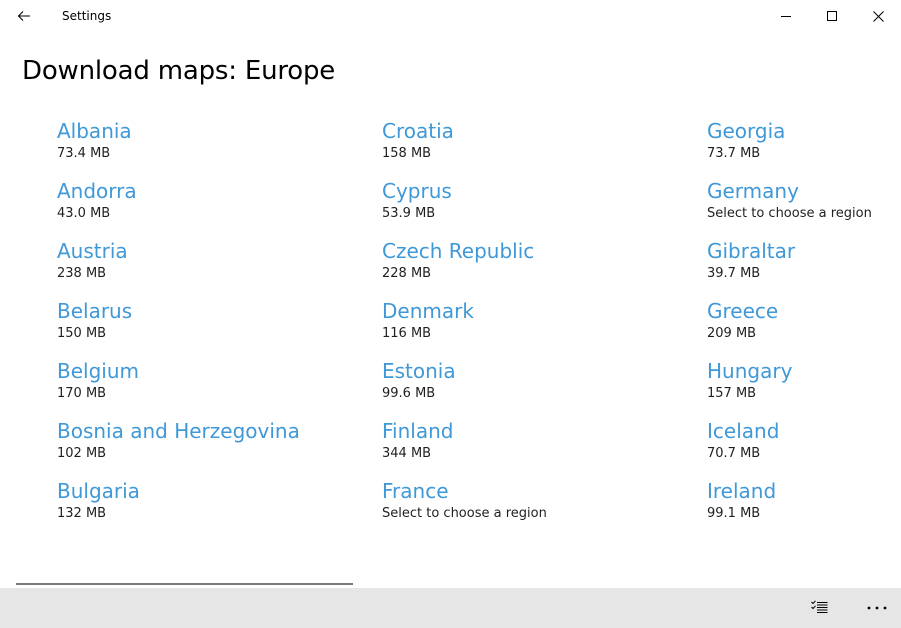 The width and height of the screenshot is (901, 628). What do you see at coordinates (450, 608) in the screenshot?
I see `command-bar` at bounding box center [450, 608].